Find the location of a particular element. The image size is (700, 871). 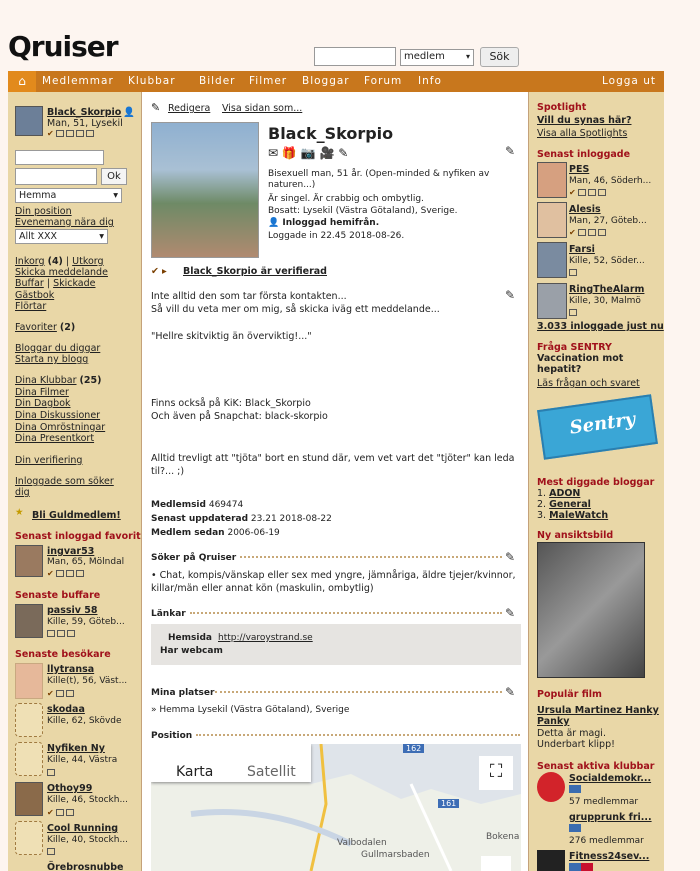

buffer-avatar is located at coordinates (29, 621).